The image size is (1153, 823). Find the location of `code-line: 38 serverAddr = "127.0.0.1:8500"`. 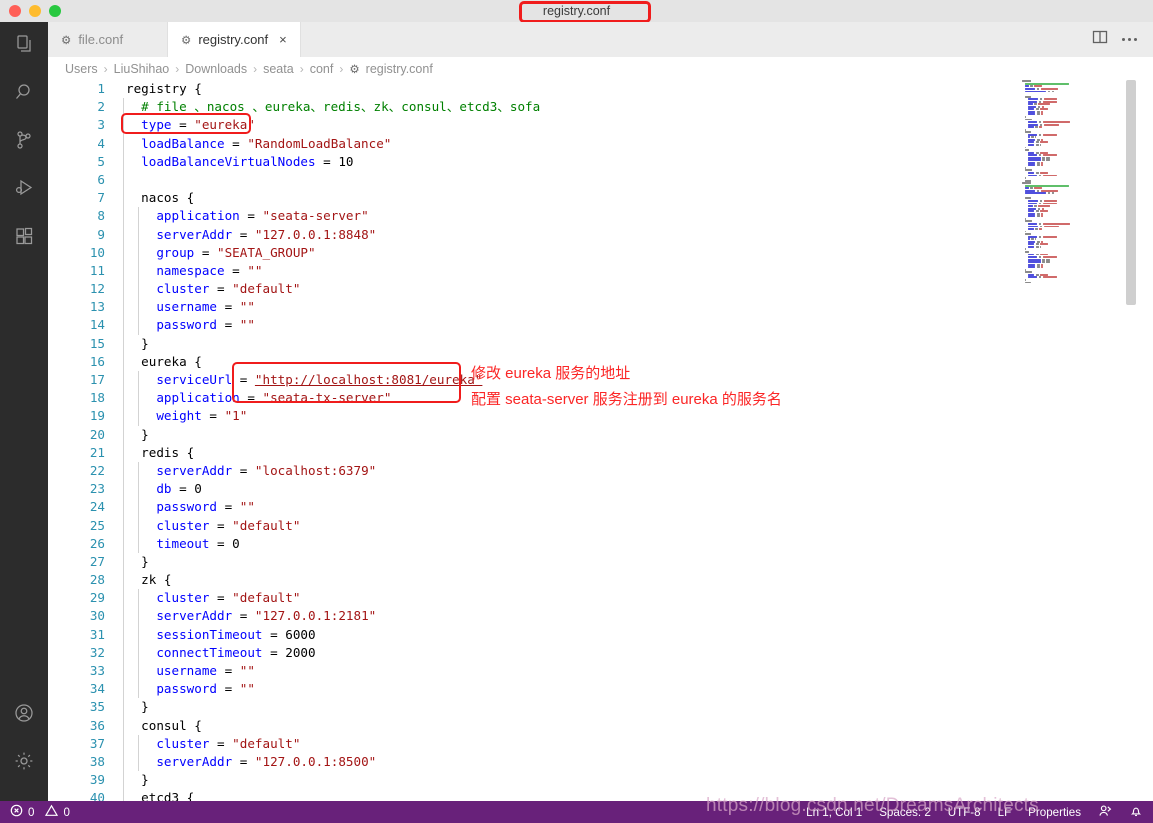

code-line: 38 serverAddr = "127.0.0.1:8500" is located at coordinates (294, 762).